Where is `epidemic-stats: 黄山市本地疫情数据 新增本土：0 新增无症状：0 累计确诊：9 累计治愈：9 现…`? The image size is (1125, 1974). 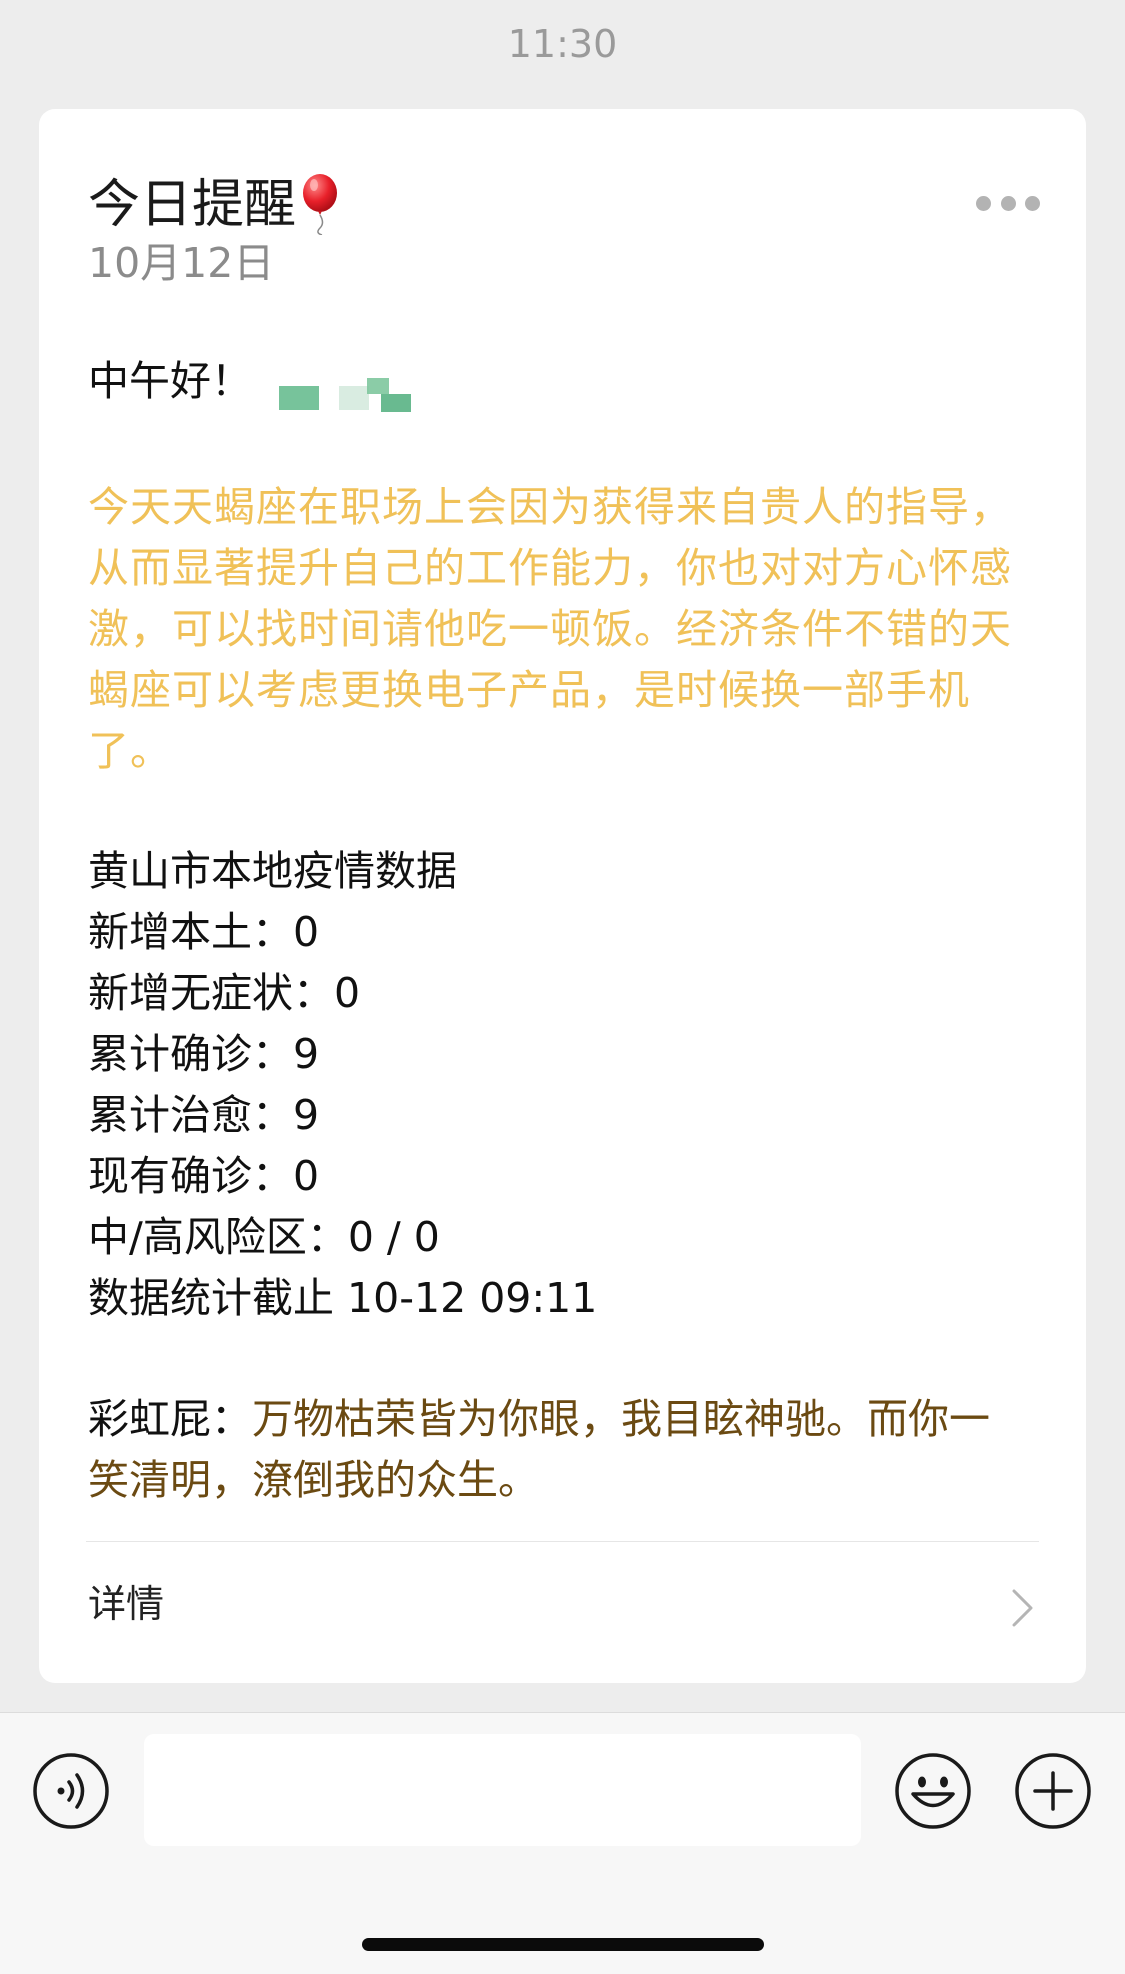 epidemic-stats: 黄山市本地疫情数据 新增本土：0 新增无症状：0 累计确诊：9 累计治愈：9 现… is located at coordinates (342, 1085).